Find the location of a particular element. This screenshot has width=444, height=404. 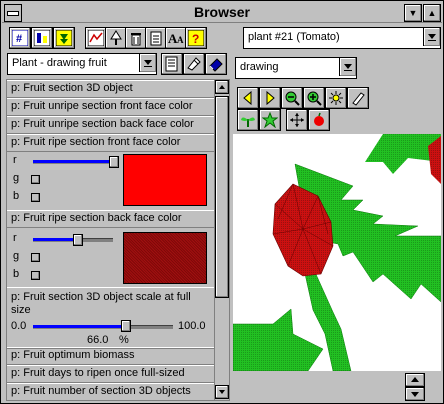

param-row: p: Fruit days to ripen once full-sized is located at coordinates (111, 374).